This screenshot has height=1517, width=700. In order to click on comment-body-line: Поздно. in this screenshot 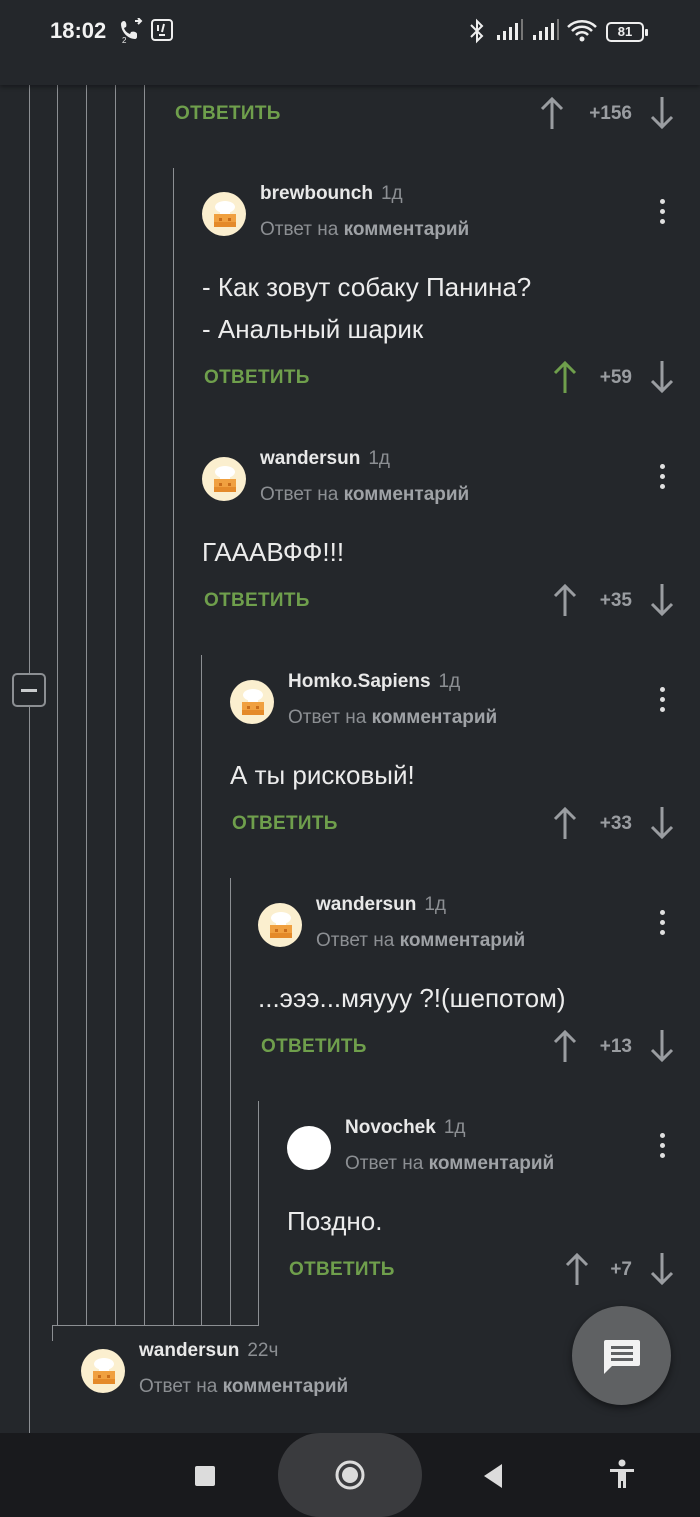, I will do `click(335, 1221)`.